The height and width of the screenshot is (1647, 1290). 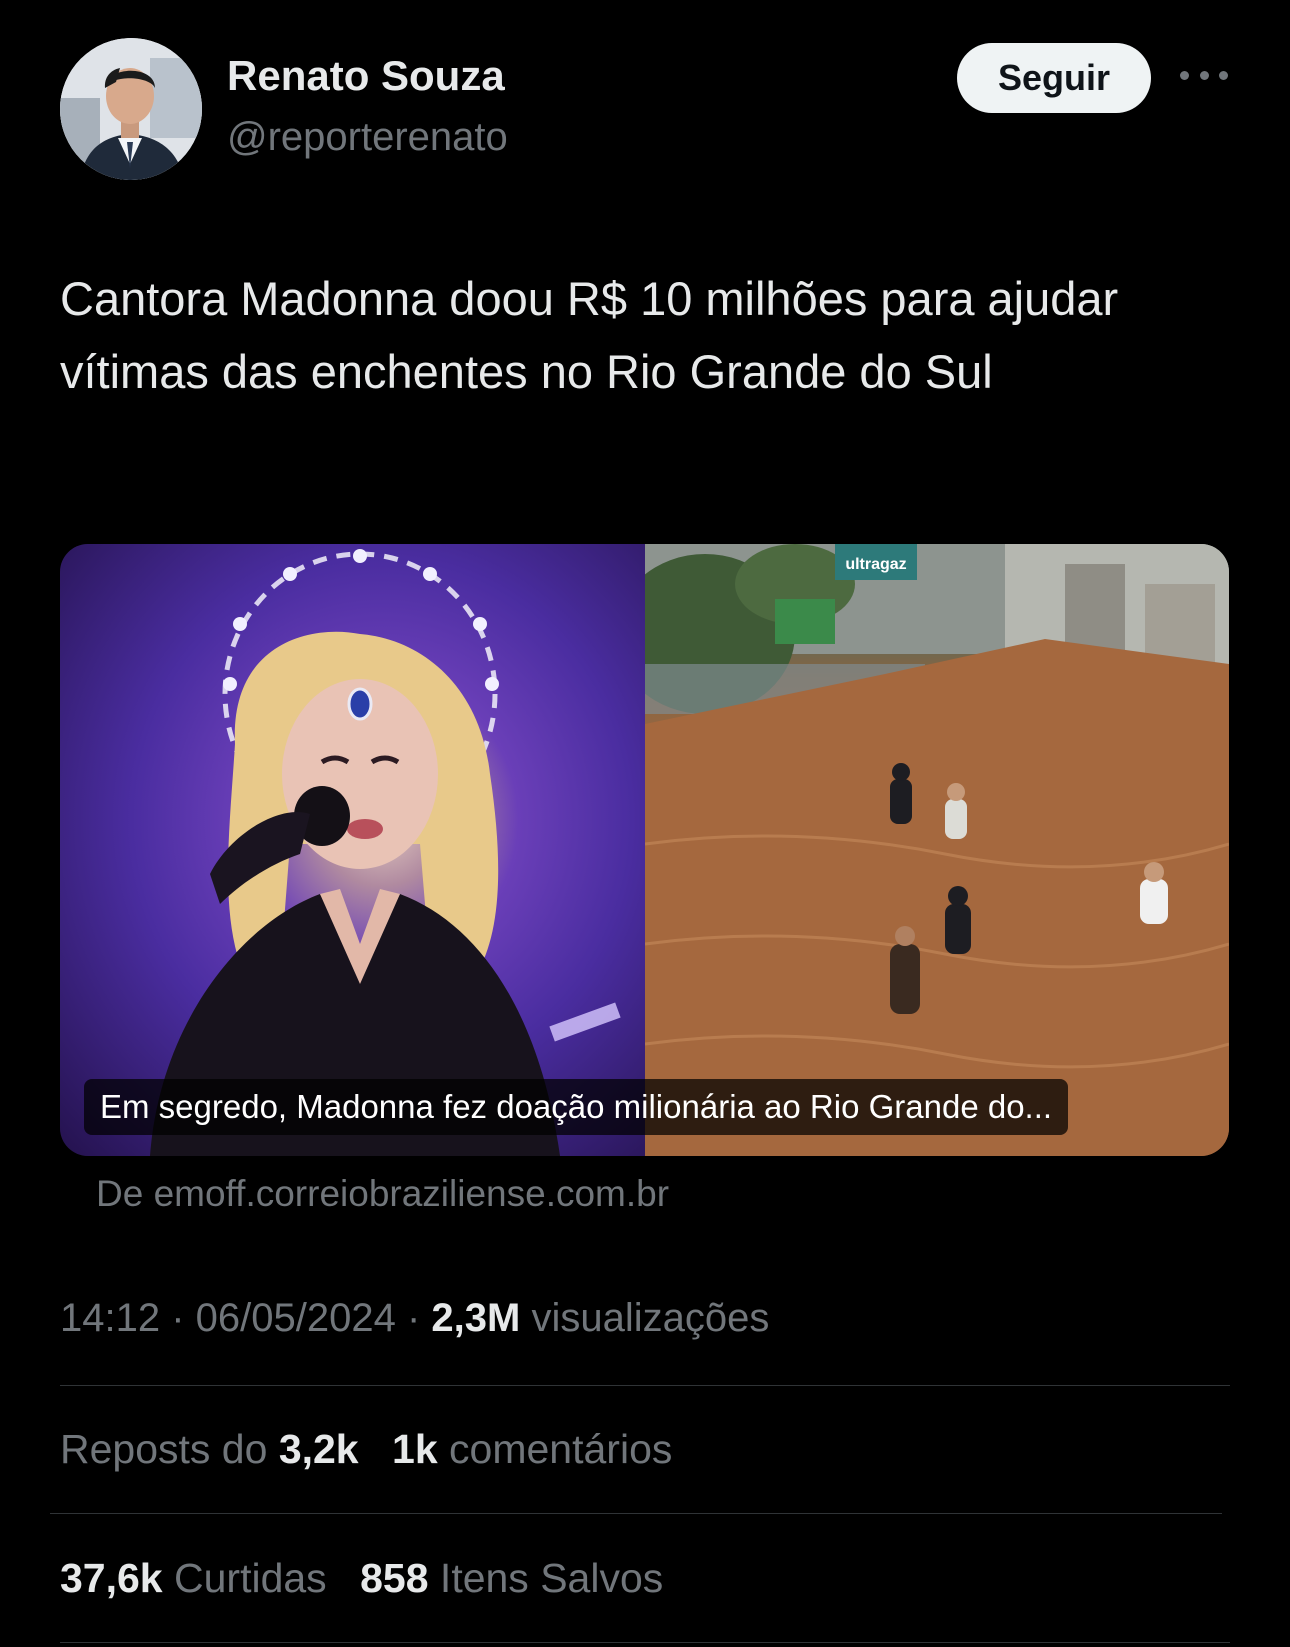 I want to click on saves-stat: 858 Itens Salvos, so click(x=511, y=1578).